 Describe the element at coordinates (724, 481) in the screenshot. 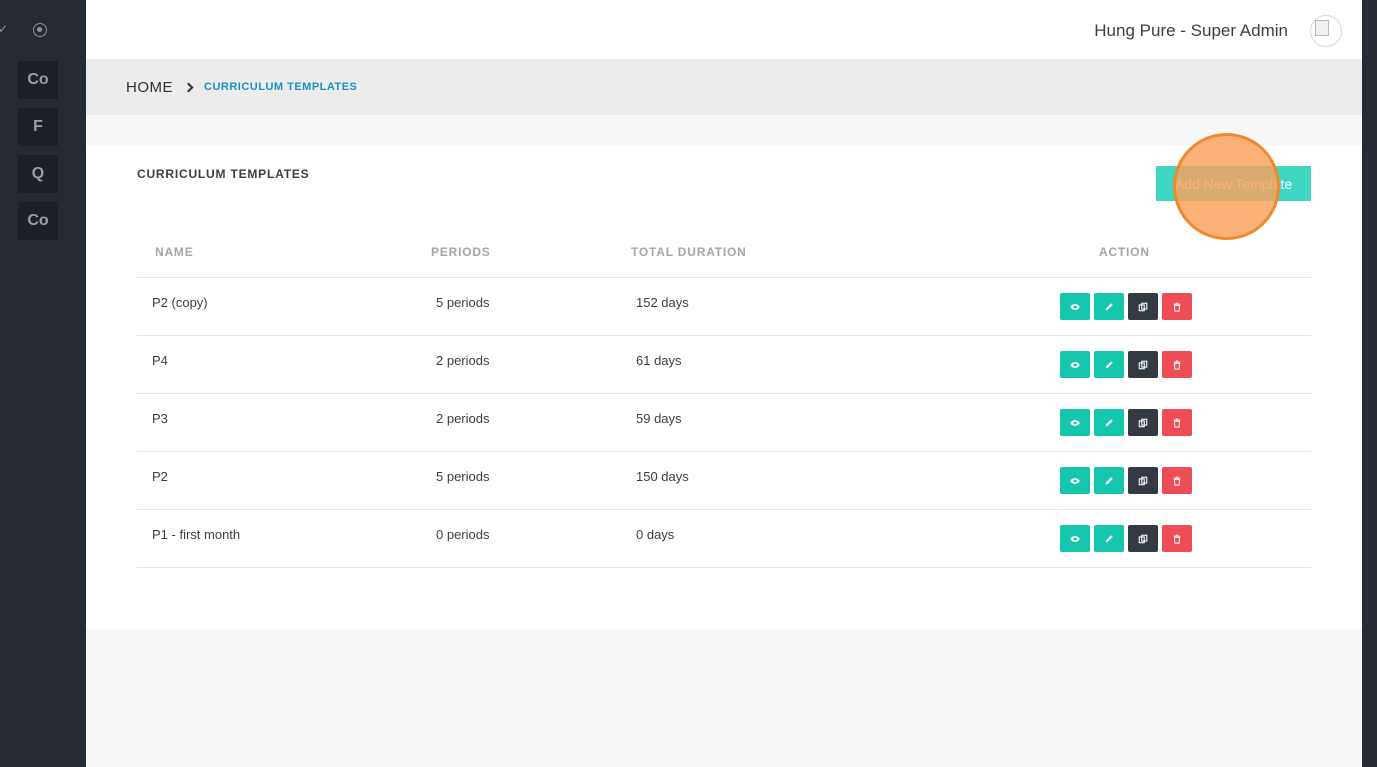

I see `table-row: P2 5 periods 150 days` at that location.